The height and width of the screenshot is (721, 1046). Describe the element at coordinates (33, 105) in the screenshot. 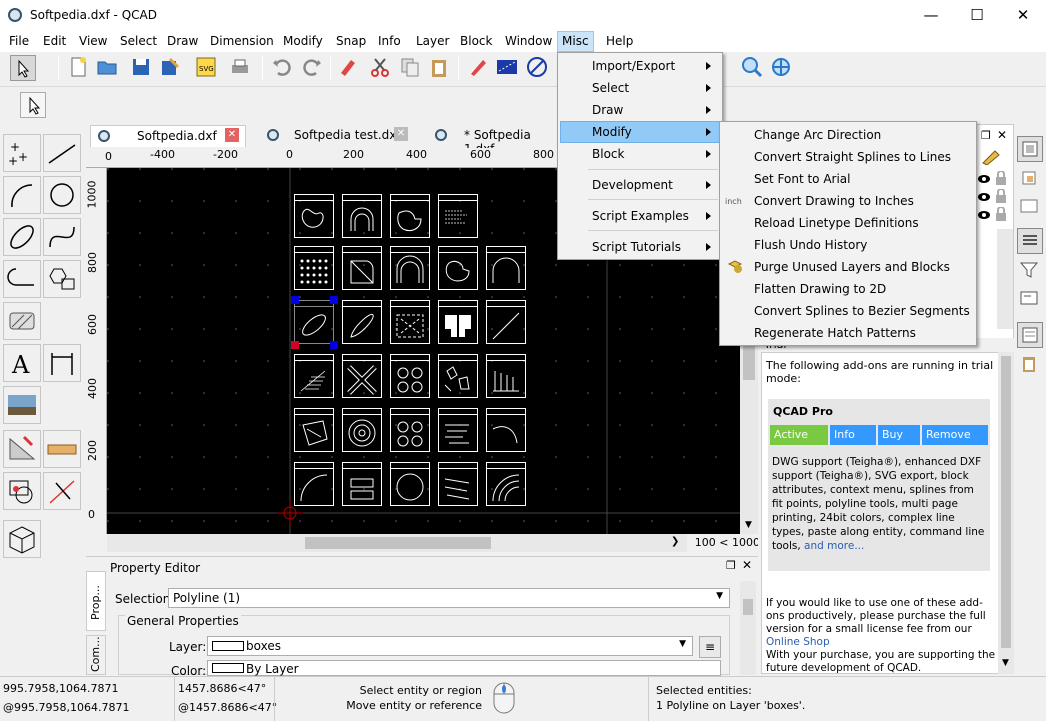

I see `select-mode-button` at that location.